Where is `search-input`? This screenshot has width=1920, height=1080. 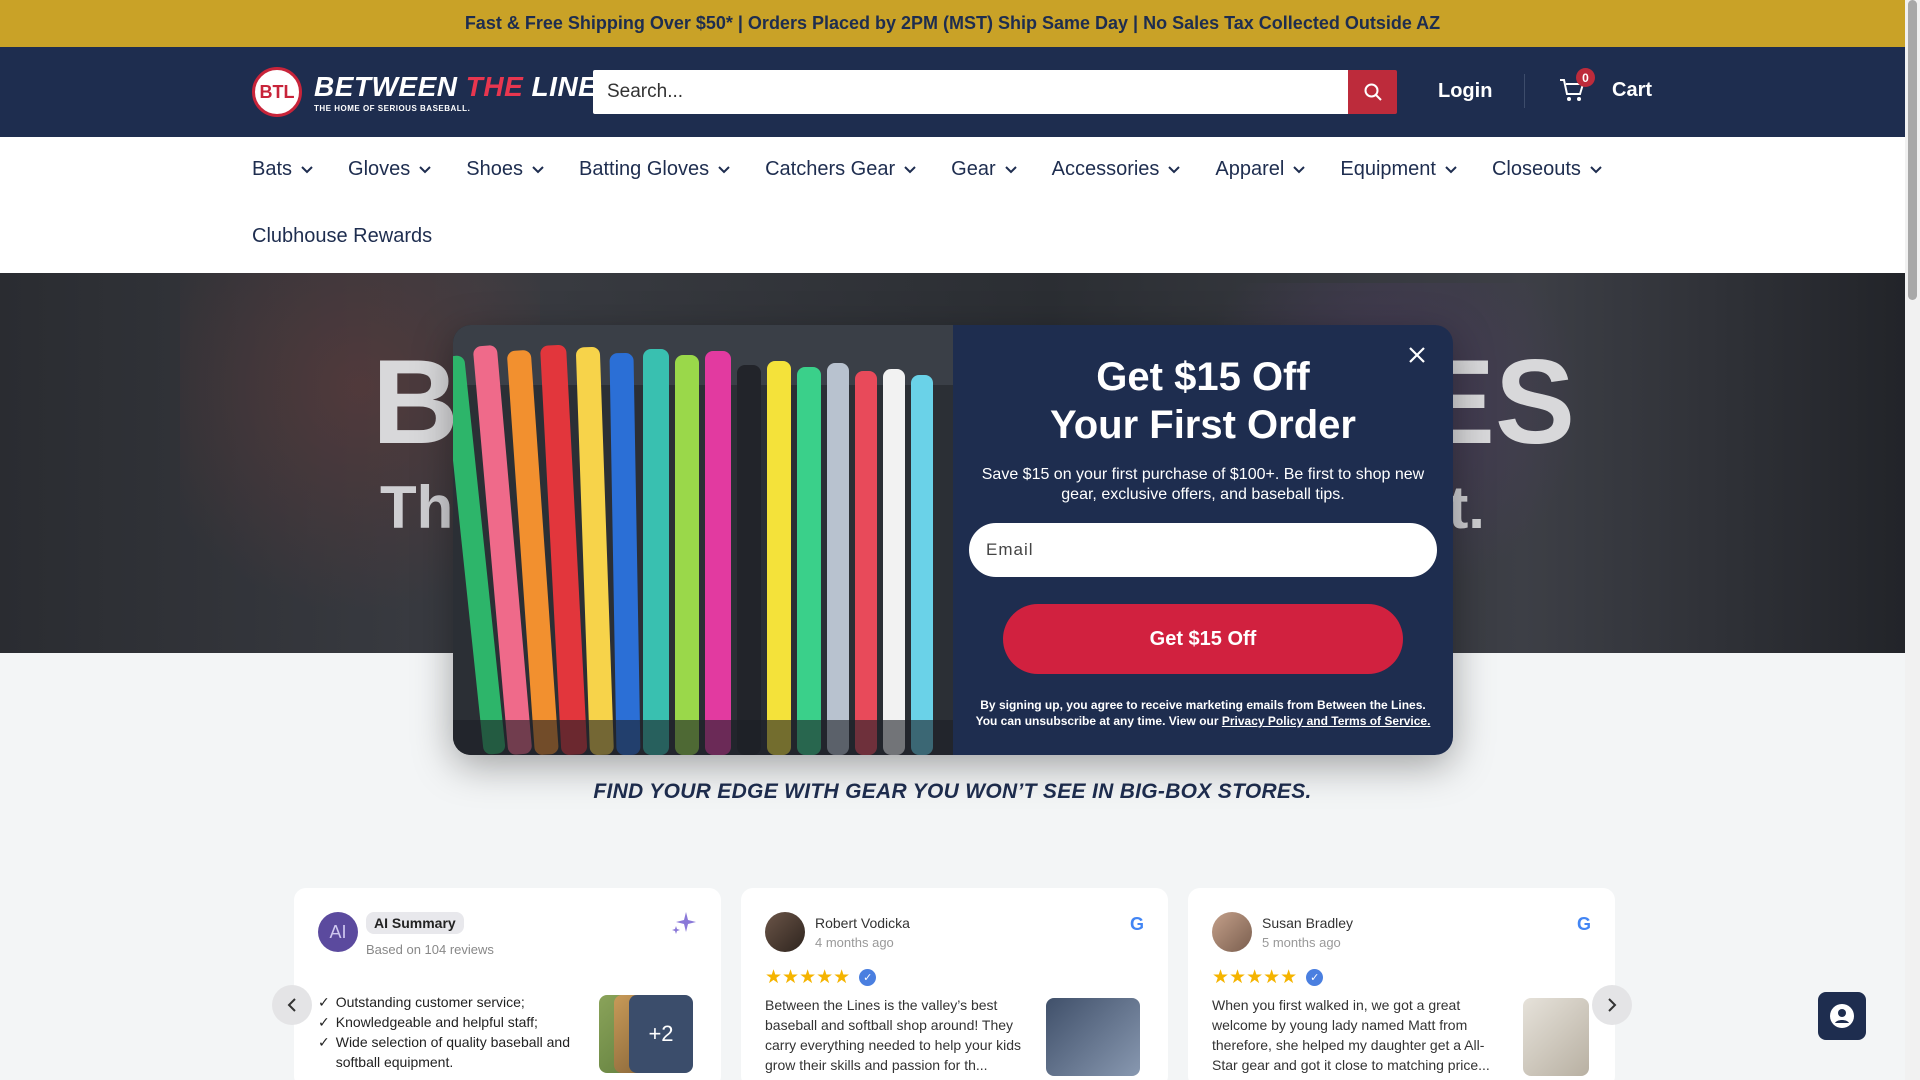 search-input is located at coordinates (970, 92).